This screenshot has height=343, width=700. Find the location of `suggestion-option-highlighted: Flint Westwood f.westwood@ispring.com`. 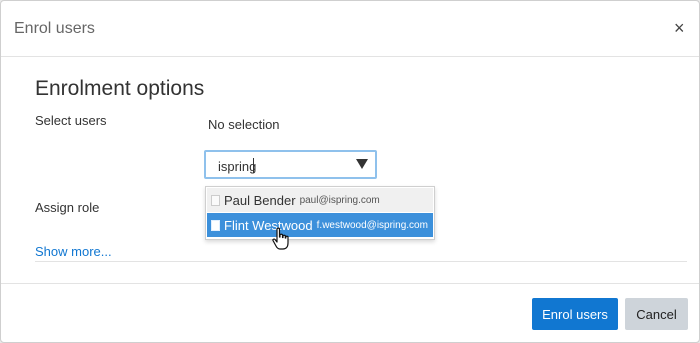

suggestion-option-highlighted: Flint Westwood f.westwood@ispring.com is located at coordinates (320, 225).